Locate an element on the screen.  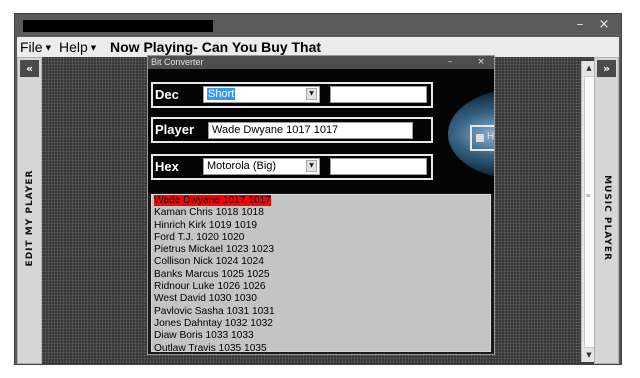
list-item-label: Ridnour Luke 1026 1026 is located at coordinates (210, 287).